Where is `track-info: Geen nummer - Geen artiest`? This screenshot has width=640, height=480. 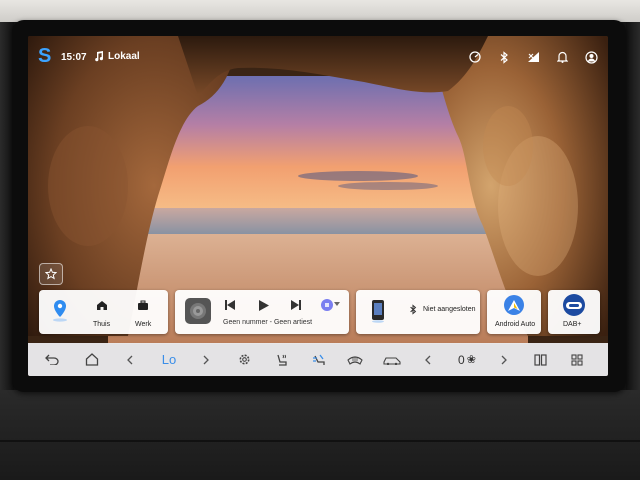
track-info: Geen nummer - Geen artiest is located at coordinates (268, 322).